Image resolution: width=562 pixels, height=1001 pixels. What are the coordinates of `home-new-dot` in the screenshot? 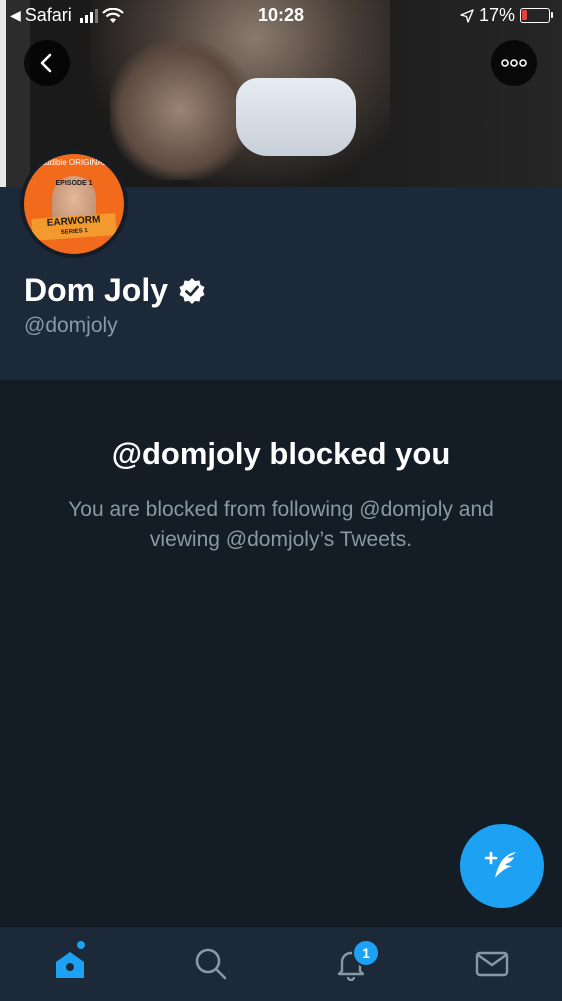 It's located at (81, 945).